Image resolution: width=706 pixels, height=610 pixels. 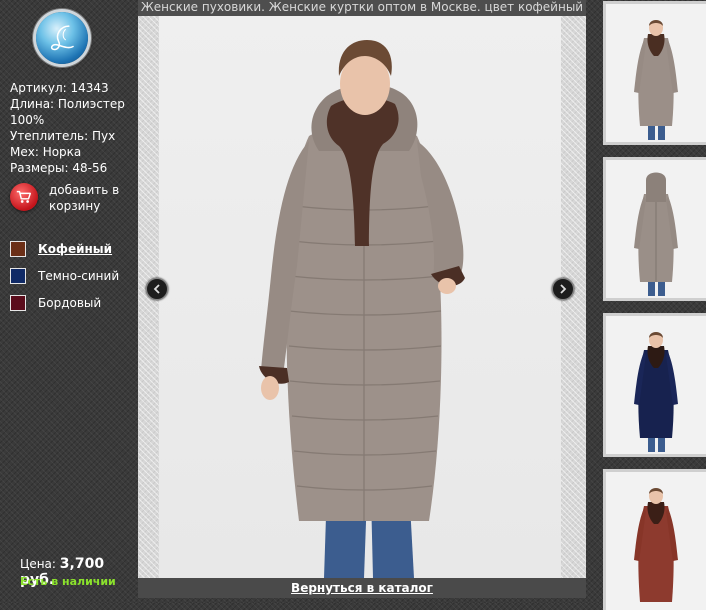 What do you see at coordinates (59, 88) in the screenshot?
I see `spec-article: Артикул: 14343` at bounding box center [59, 88].